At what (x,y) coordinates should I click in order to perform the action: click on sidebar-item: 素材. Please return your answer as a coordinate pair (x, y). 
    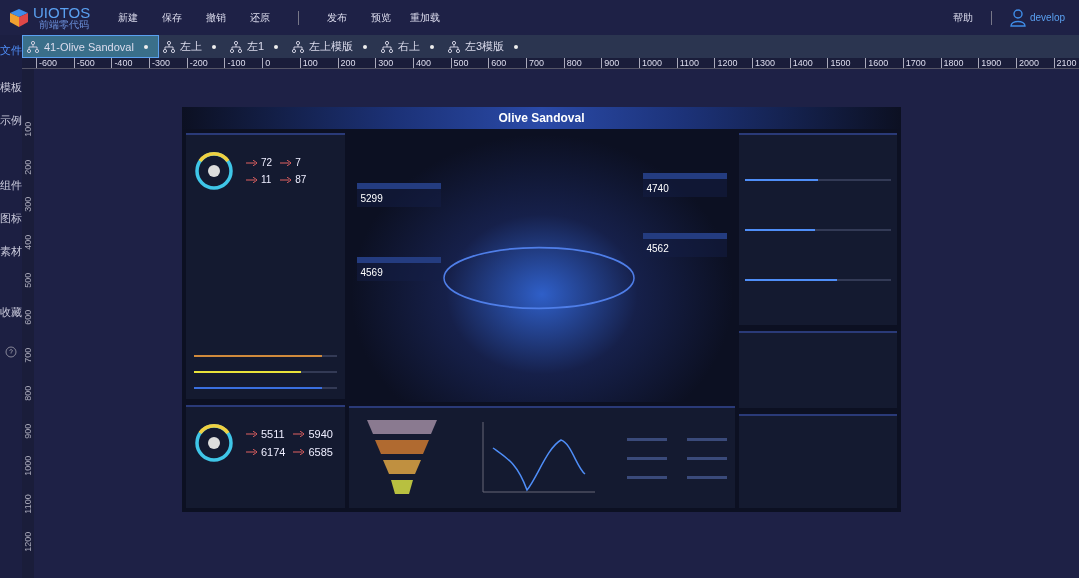
    Looking at the image, I should click on (11, 251).